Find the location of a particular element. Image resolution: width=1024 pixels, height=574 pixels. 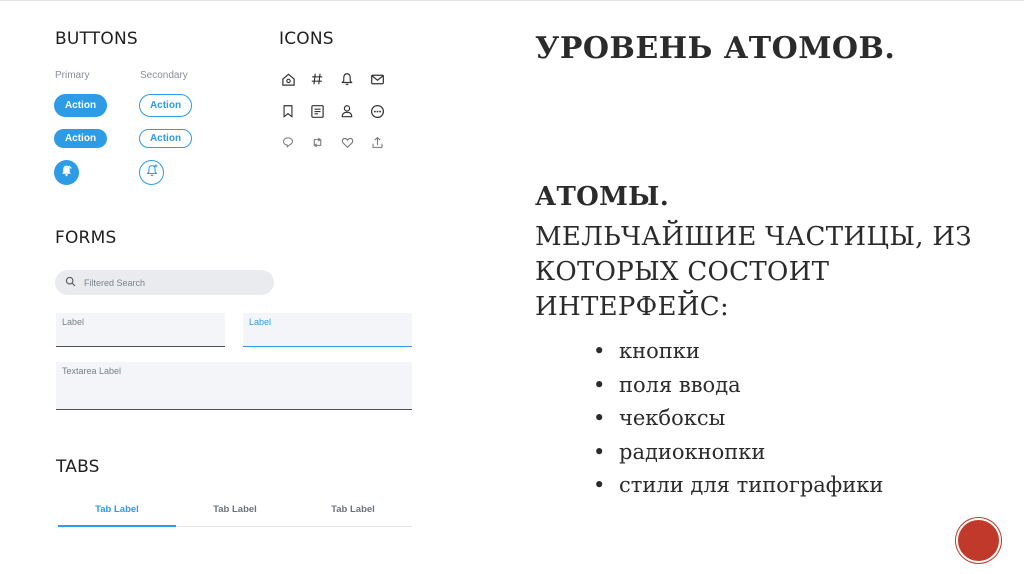

field-underline is located at coordinates (140, 346).